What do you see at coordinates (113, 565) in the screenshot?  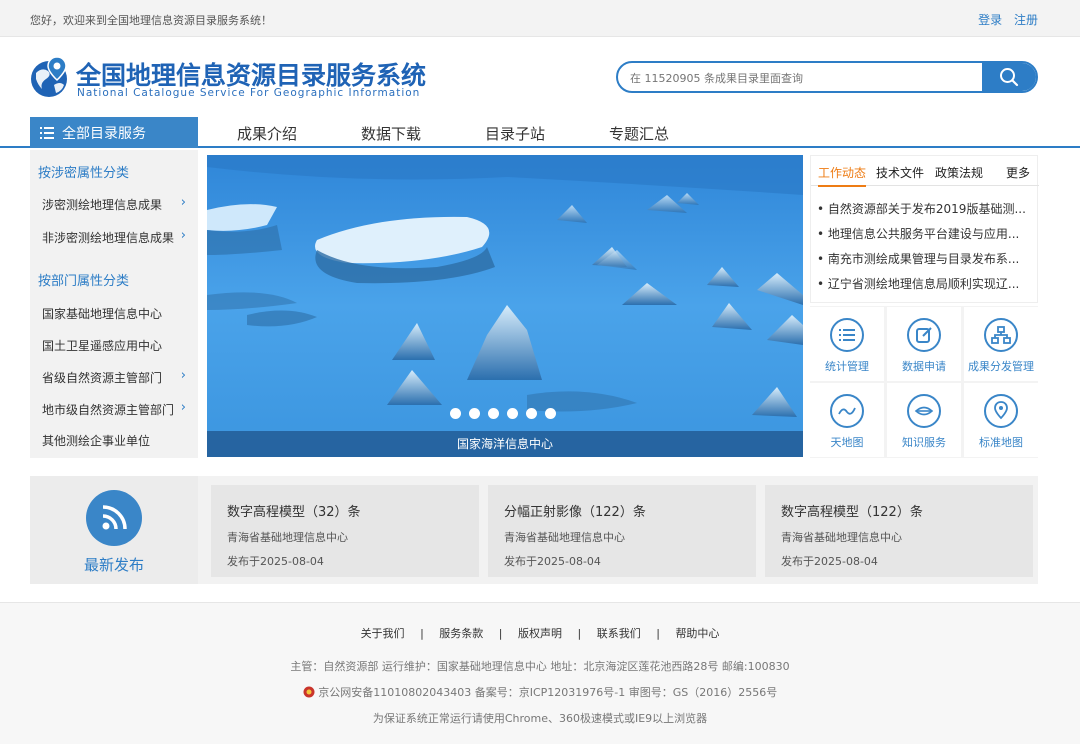 I see `latest-label: 最新发布` at bounding box center [113, 565].